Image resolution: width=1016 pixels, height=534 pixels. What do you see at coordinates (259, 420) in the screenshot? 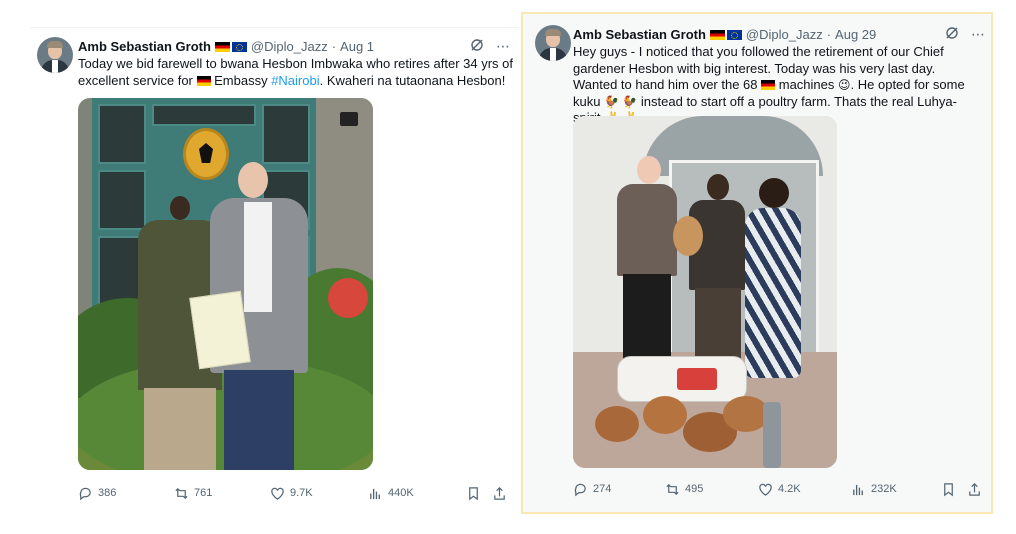
I see `person-jeans` at bounding box center [259, 420].